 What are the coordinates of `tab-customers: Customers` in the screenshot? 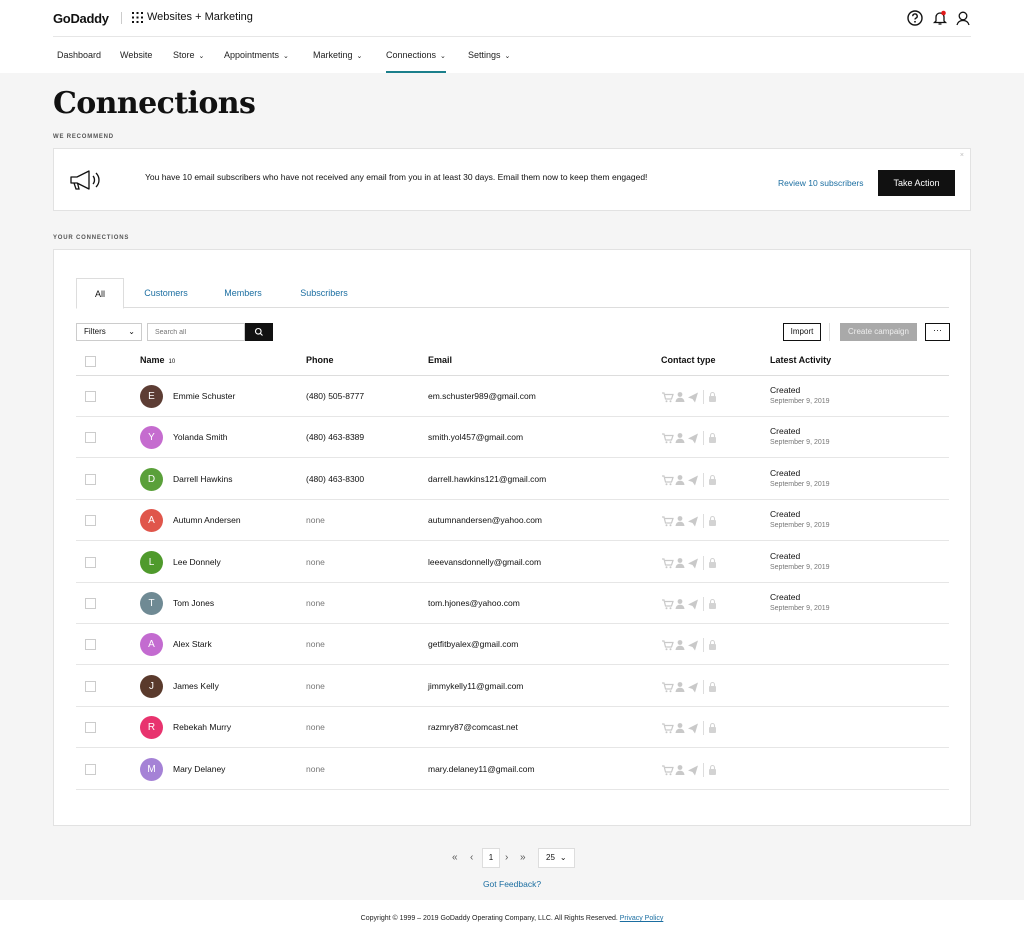 It's located at (166, 293).